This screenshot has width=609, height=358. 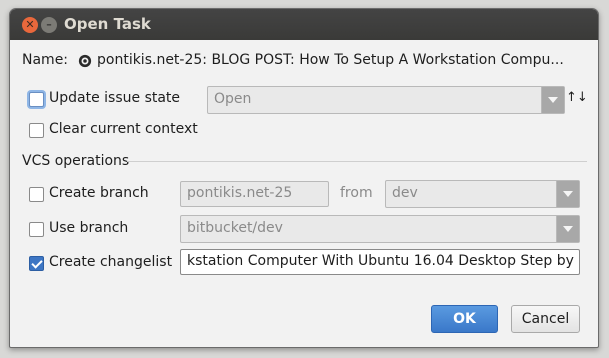 I want to click on window-title: Open Task, so click(x=107, y=24).